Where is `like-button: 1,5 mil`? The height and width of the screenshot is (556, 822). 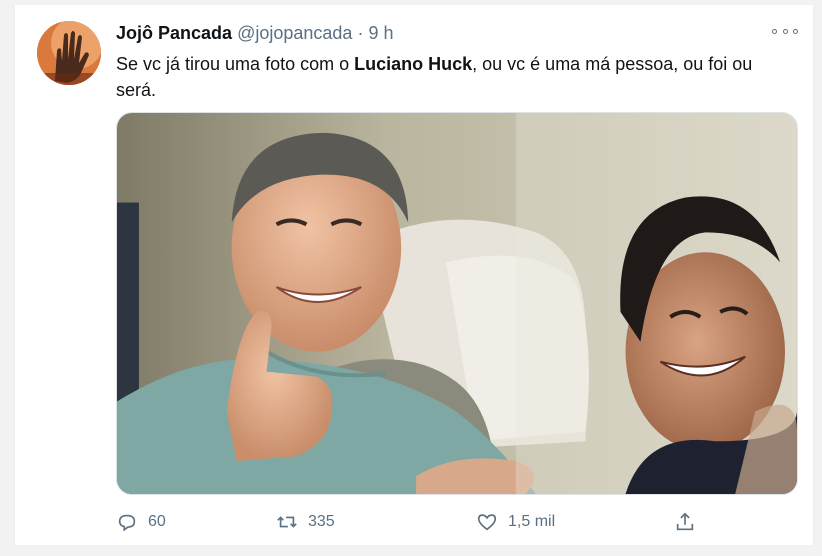
like-button: 1,5 mil is located at coordinates (515, 522).